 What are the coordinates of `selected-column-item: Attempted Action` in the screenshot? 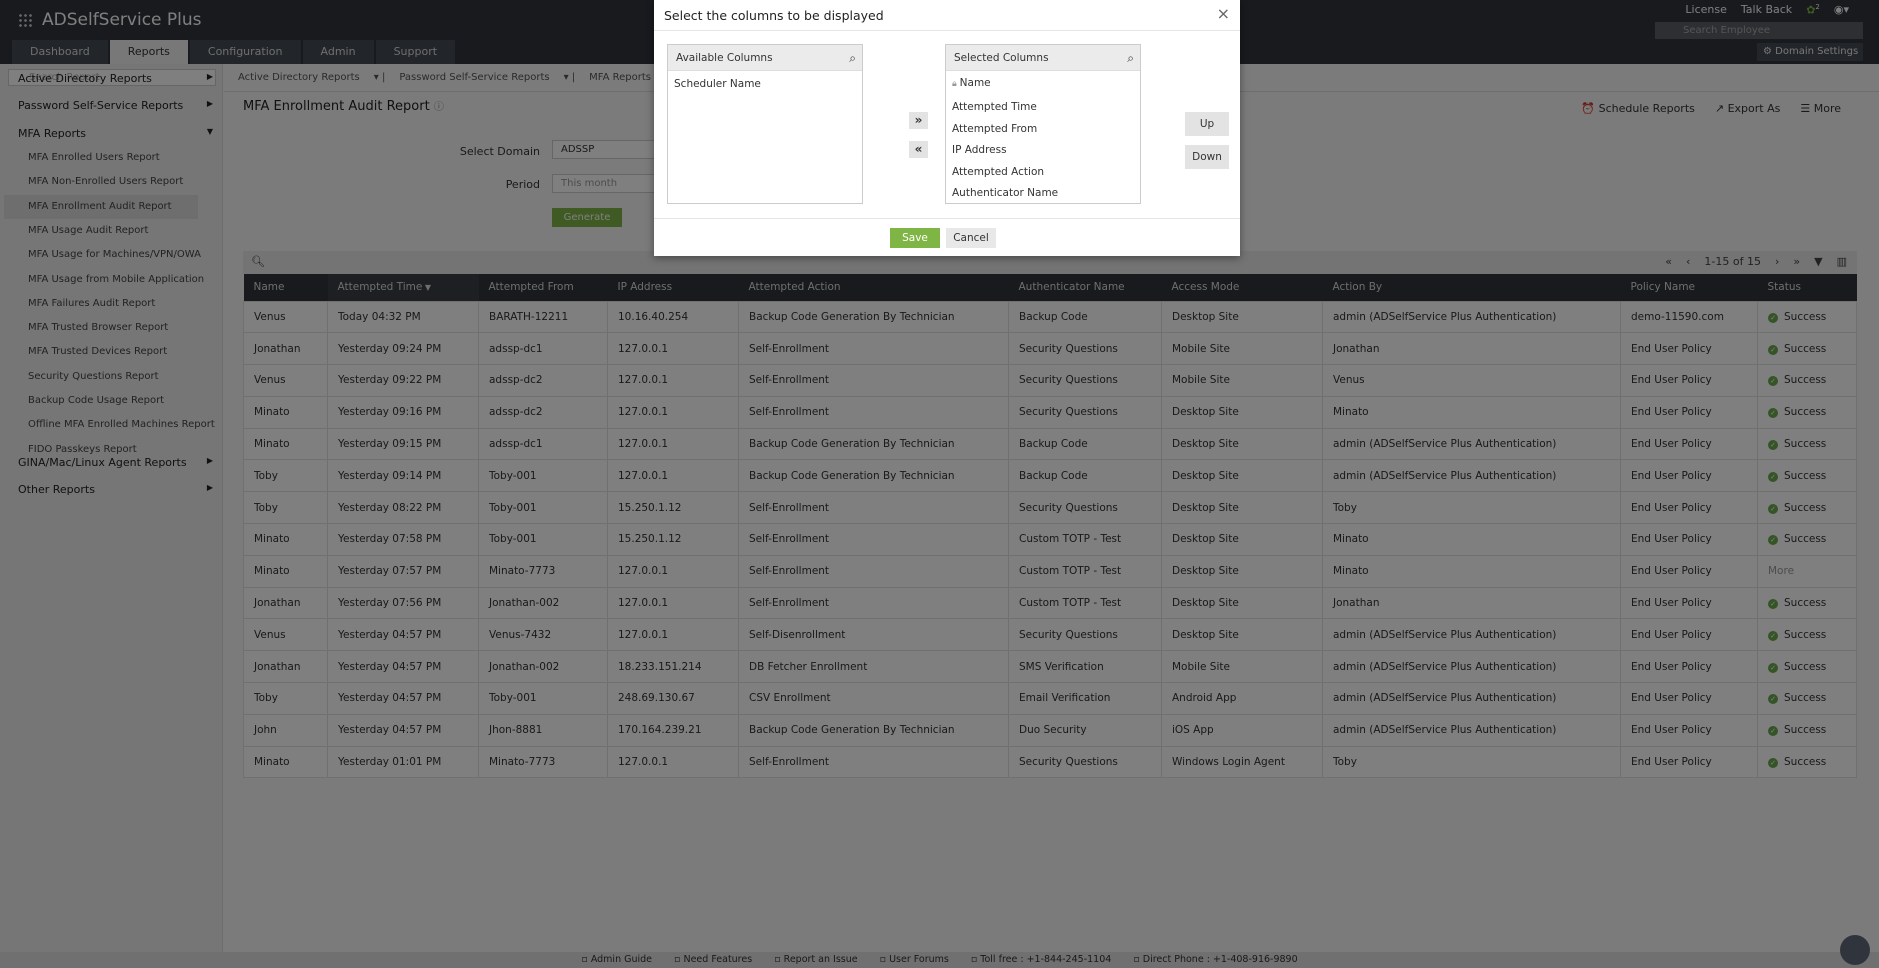 It's located at (1043, 173).